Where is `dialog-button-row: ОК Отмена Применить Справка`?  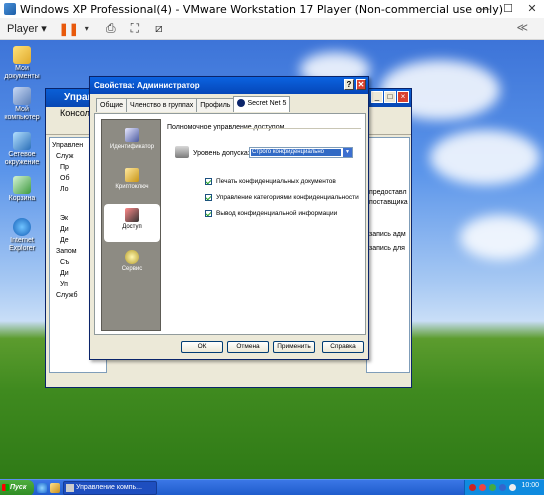
dialog-button-row: ОК Отмена Применить Справка is located at coordinates (230, 347).